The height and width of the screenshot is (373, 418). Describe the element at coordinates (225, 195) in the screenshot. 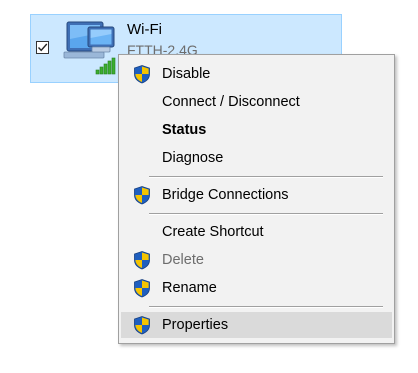

I see `menu-item-label: Bridge Connections` at that location.